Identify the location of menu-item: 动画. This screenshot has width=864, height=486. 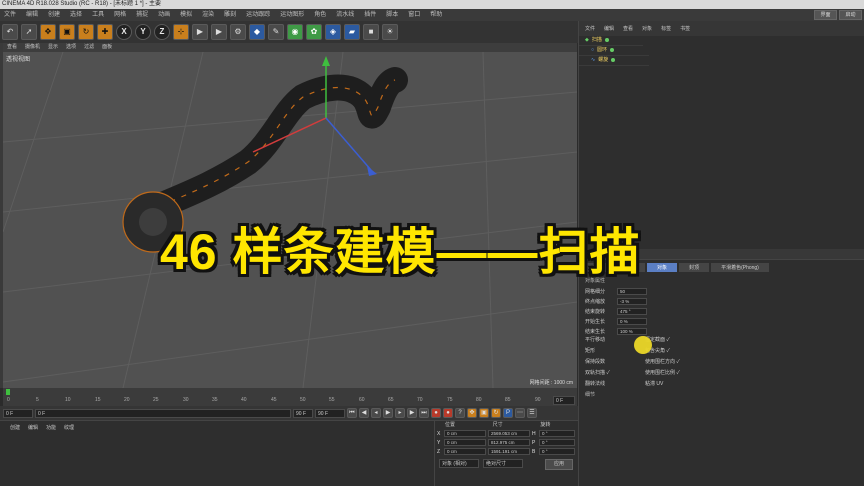
(164, 15).